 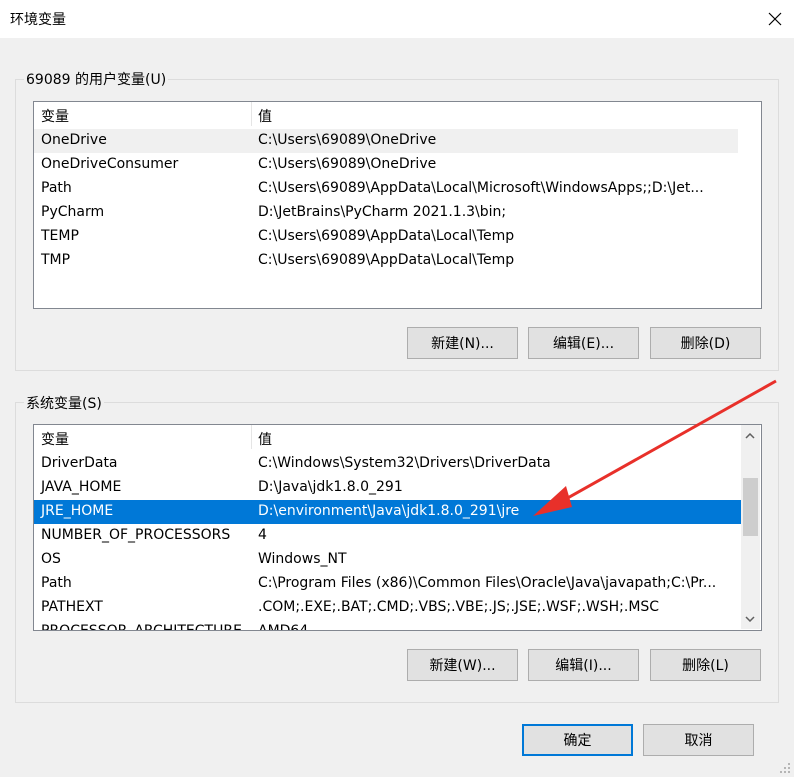 I want to click on system-vars-label: 系统变量(S), so click(x=64, y=403).